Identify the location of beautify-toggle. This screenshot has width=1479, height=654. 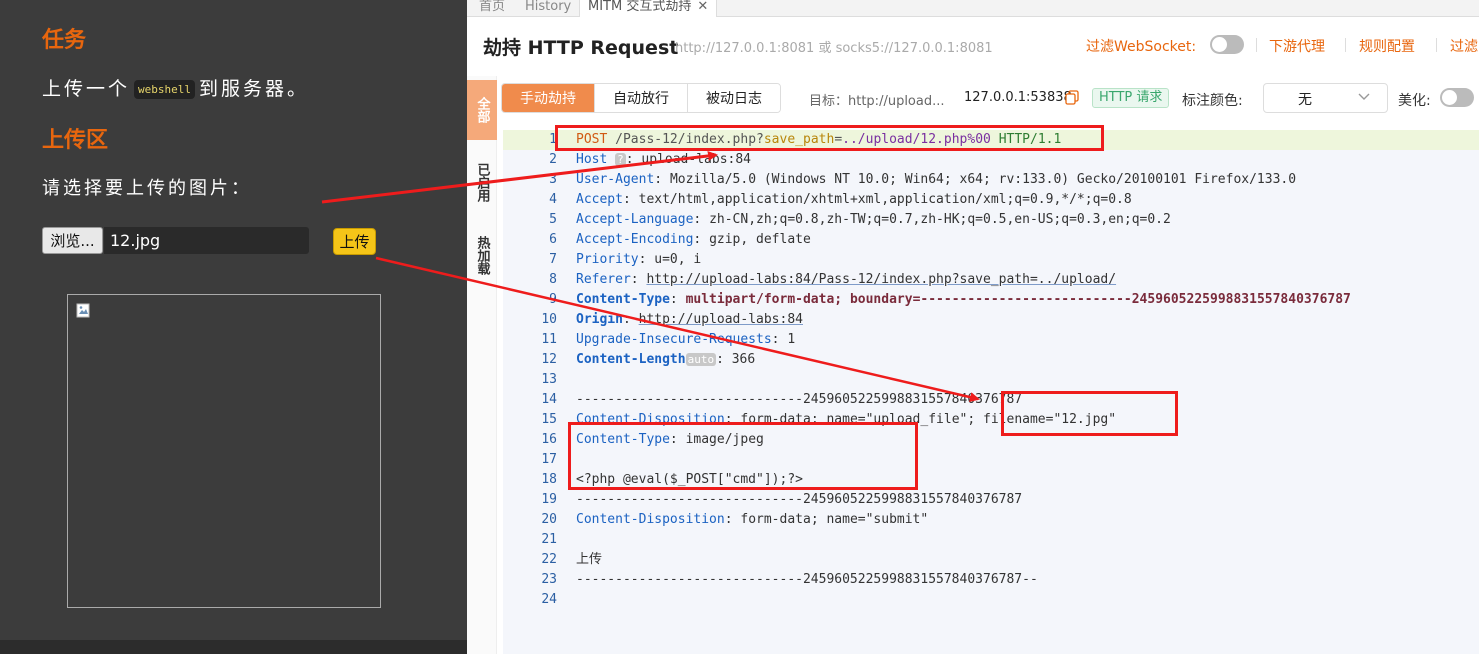
(1457, 97).